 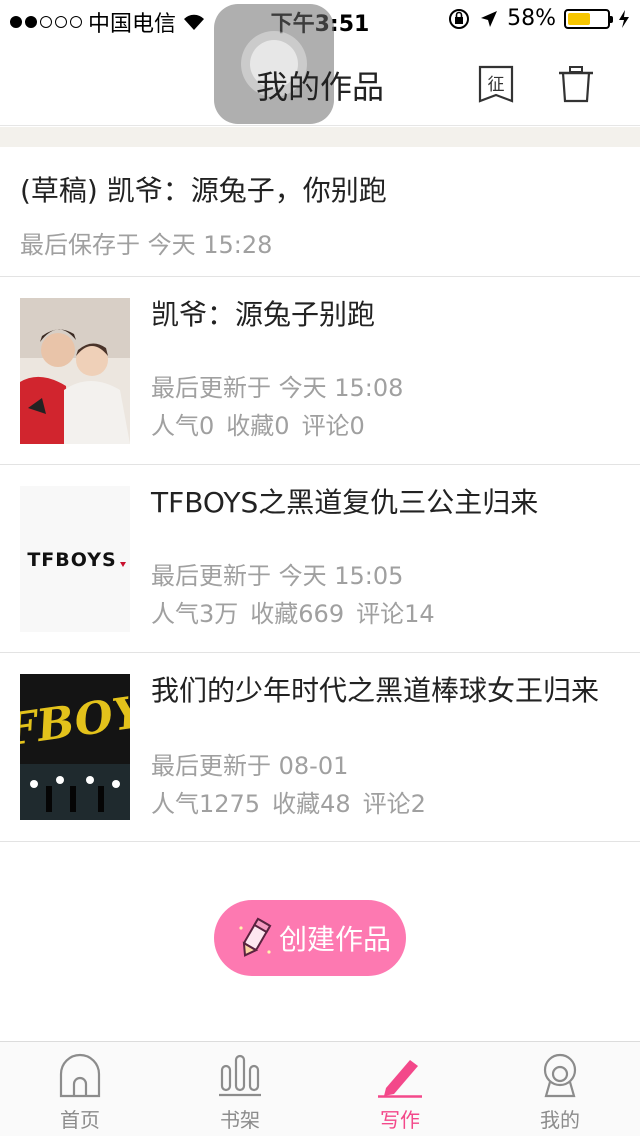 What do you see at coordinates (459, 18) in the screenshot?
I see `orientation-lock-icon` at bounding box center [459, 18].